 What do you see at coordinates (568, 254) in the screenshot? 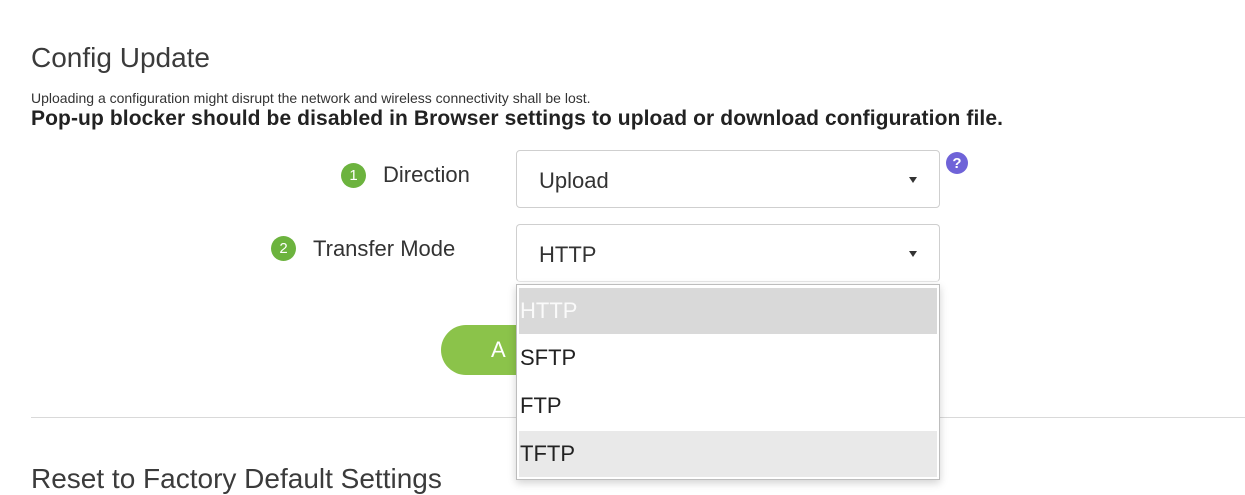
I see `transfer-mode-select-value: HTTP` at bounding box center [568, 254].